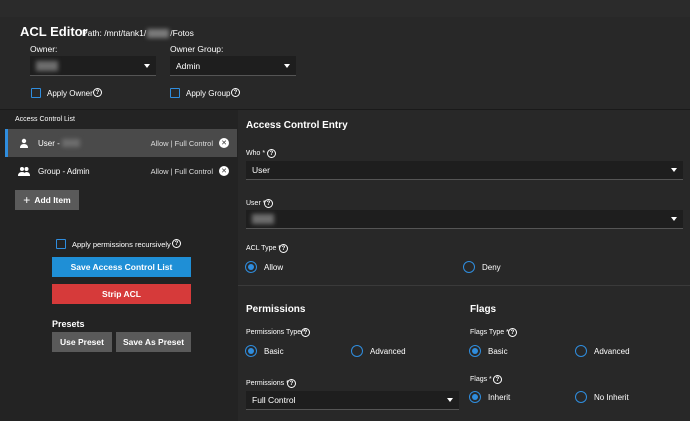 This screenshot has height=421, width=690. I want to click on deny-radio, so click(469, 267).